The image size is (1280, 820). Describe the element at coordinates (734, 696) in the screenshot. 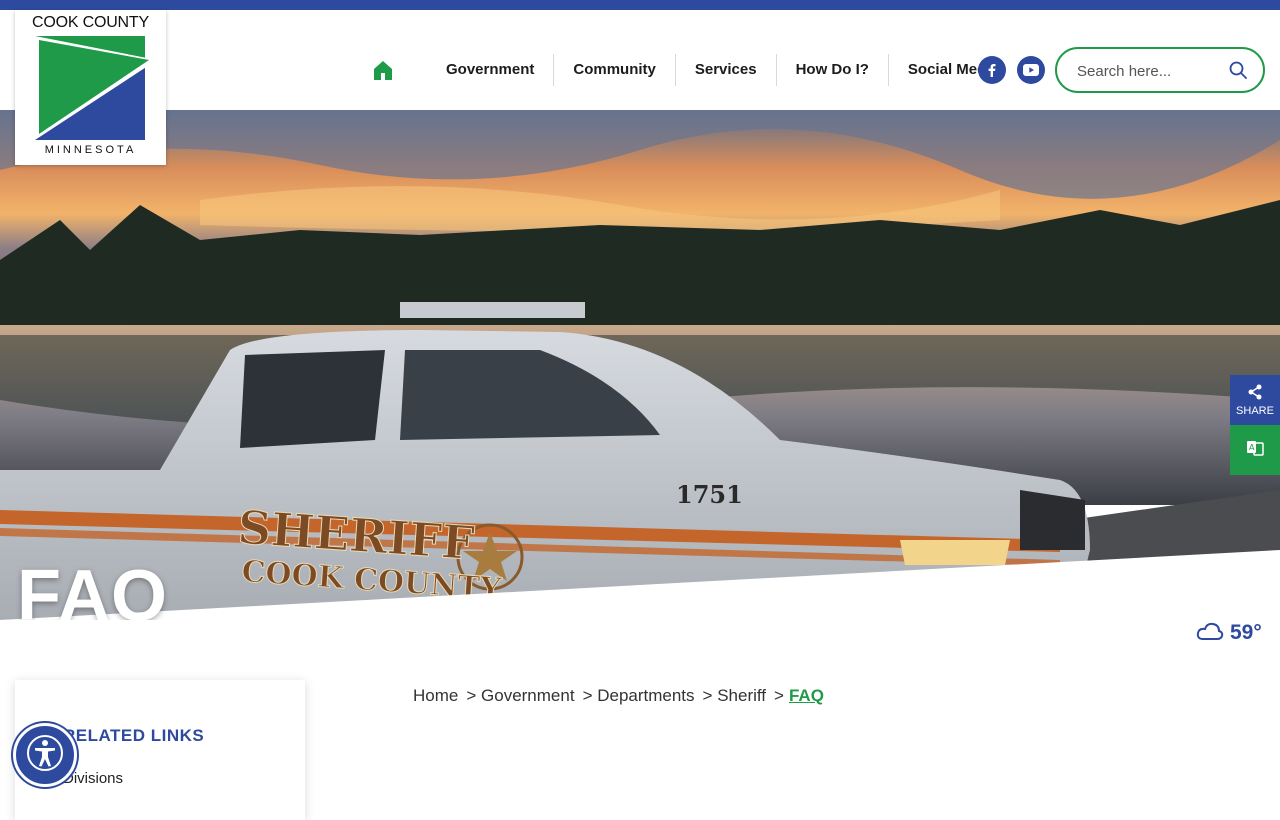

I see `breadcrumb-sheriff: > Sheriff` at that location.